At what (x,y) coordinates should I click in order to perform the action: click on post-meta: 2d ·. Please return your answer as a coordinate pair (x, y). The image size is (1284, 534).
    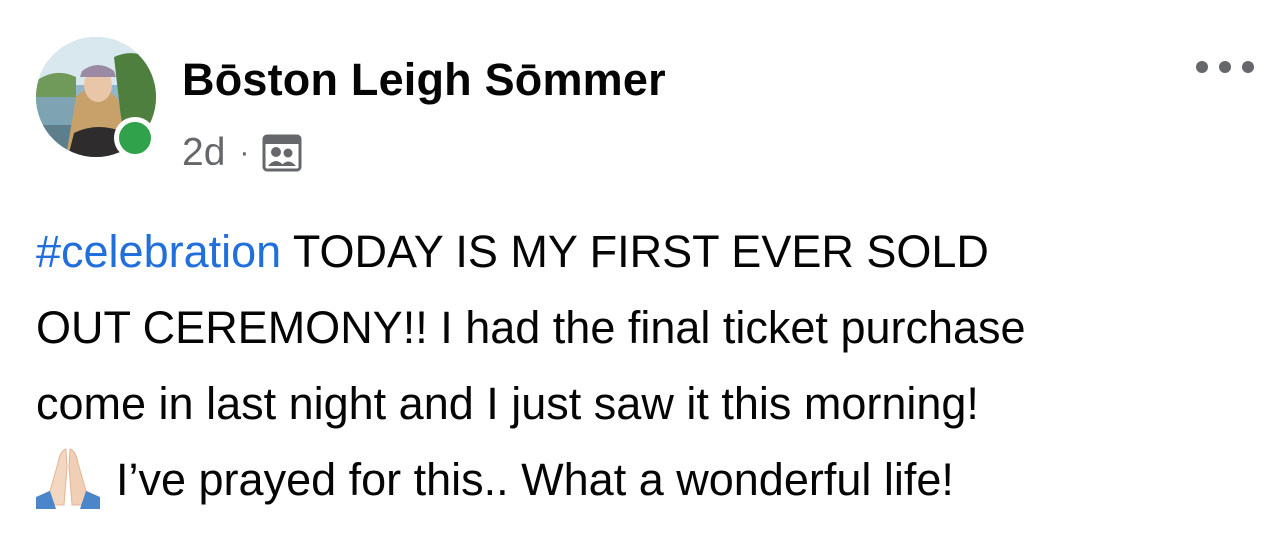
    Looking at the image, I should click on (242, 153).